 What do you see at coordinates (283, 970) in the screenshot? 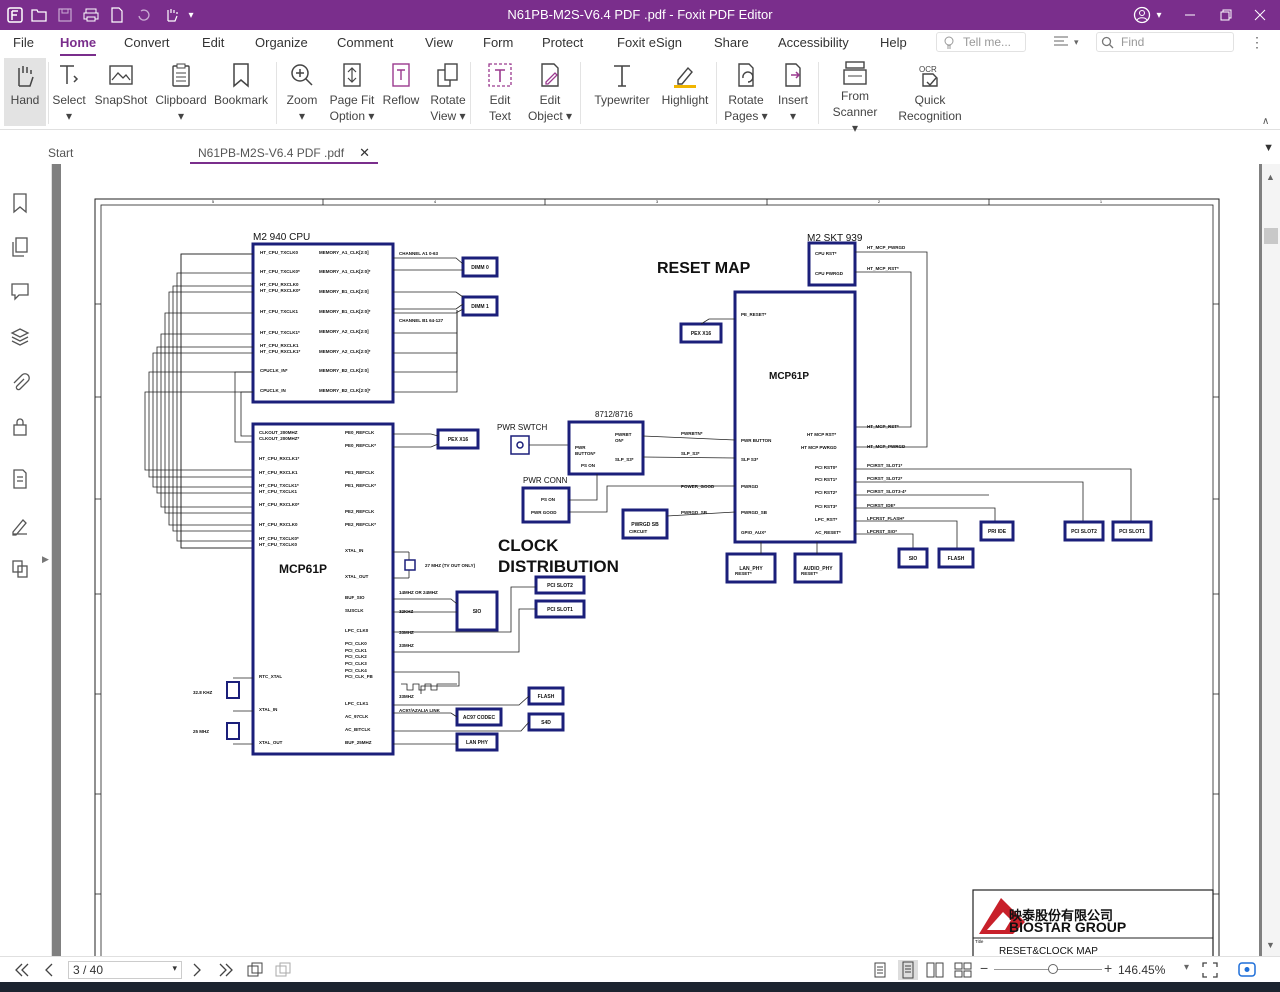
I see `next-view-icon` at bounding box center [283, 970].